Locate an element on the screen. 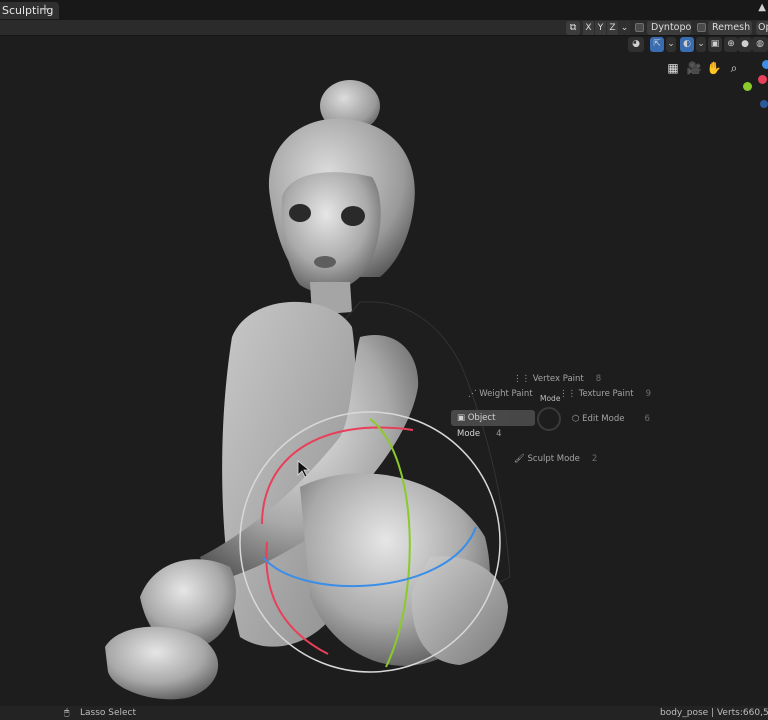 Image resolution: width=768 pixels, height=720 pixels. mouse-icon: 🖱 is located at coordinates (67, 713).